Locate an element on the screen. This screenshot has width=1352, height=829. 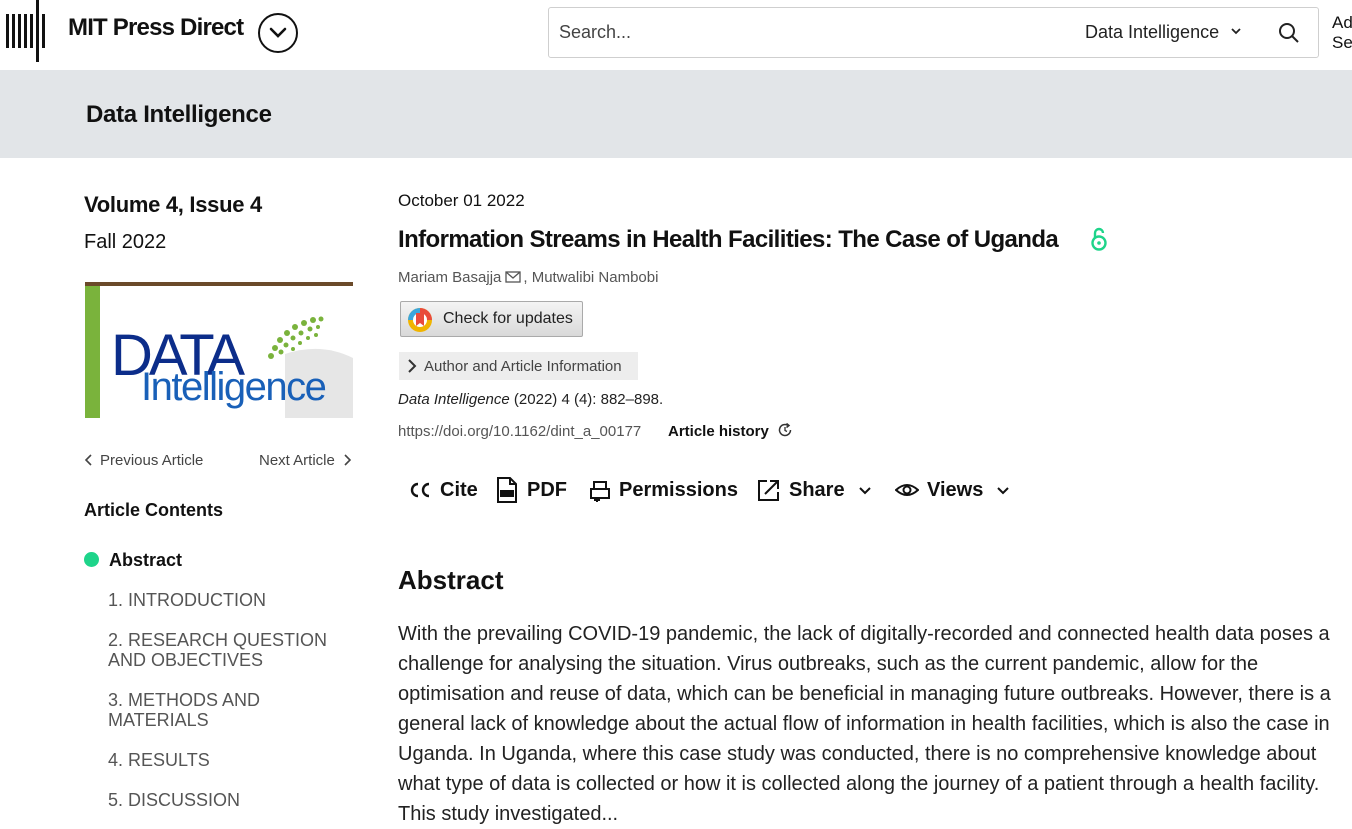
share-button: Share is located at coordinates (815, 490).